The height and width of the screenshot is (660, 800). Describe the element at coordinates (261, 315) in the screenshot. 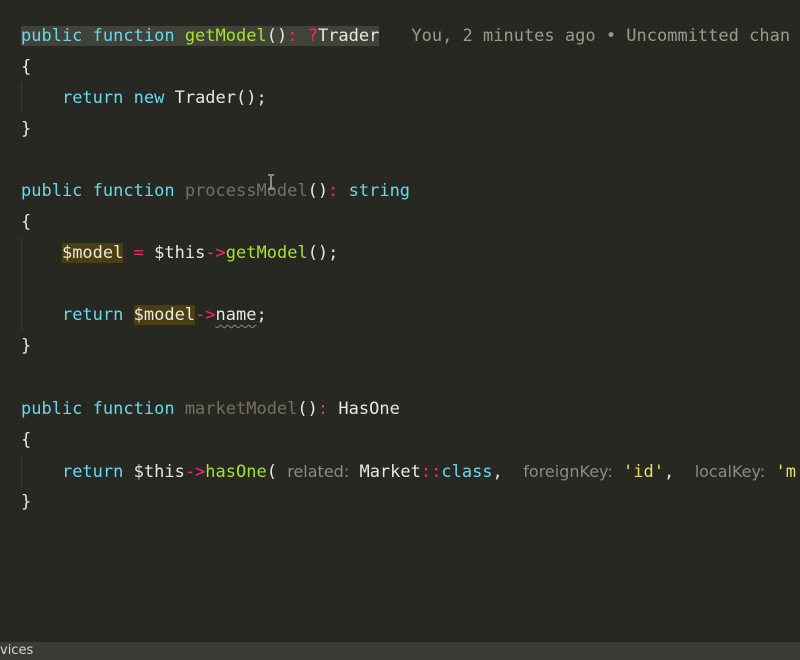

I see `semicolon: ;` at that location.